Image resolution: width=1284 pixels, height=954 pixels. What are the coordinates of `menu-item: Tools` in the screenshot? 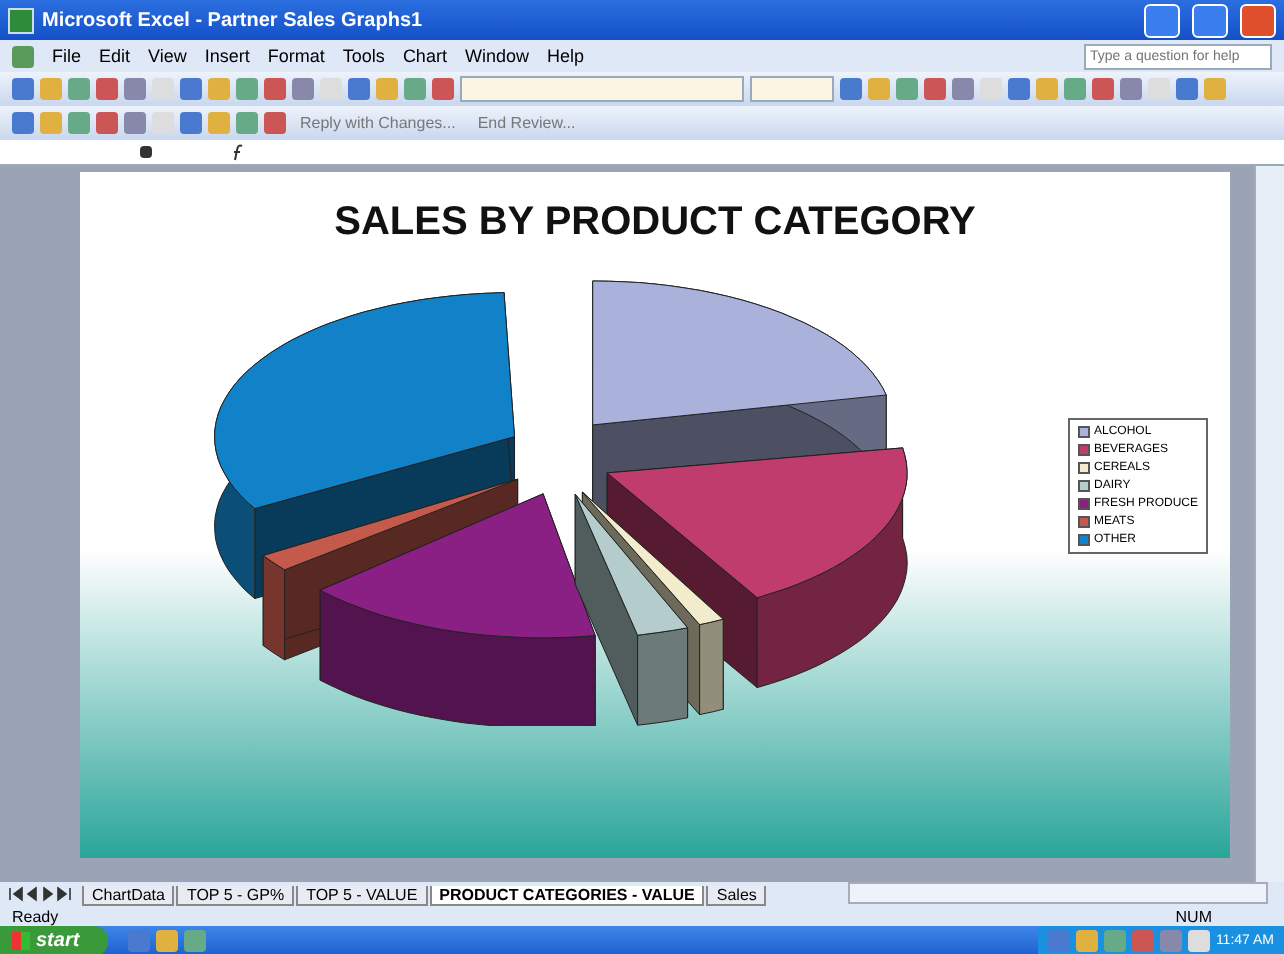 It's located at (363, 56).